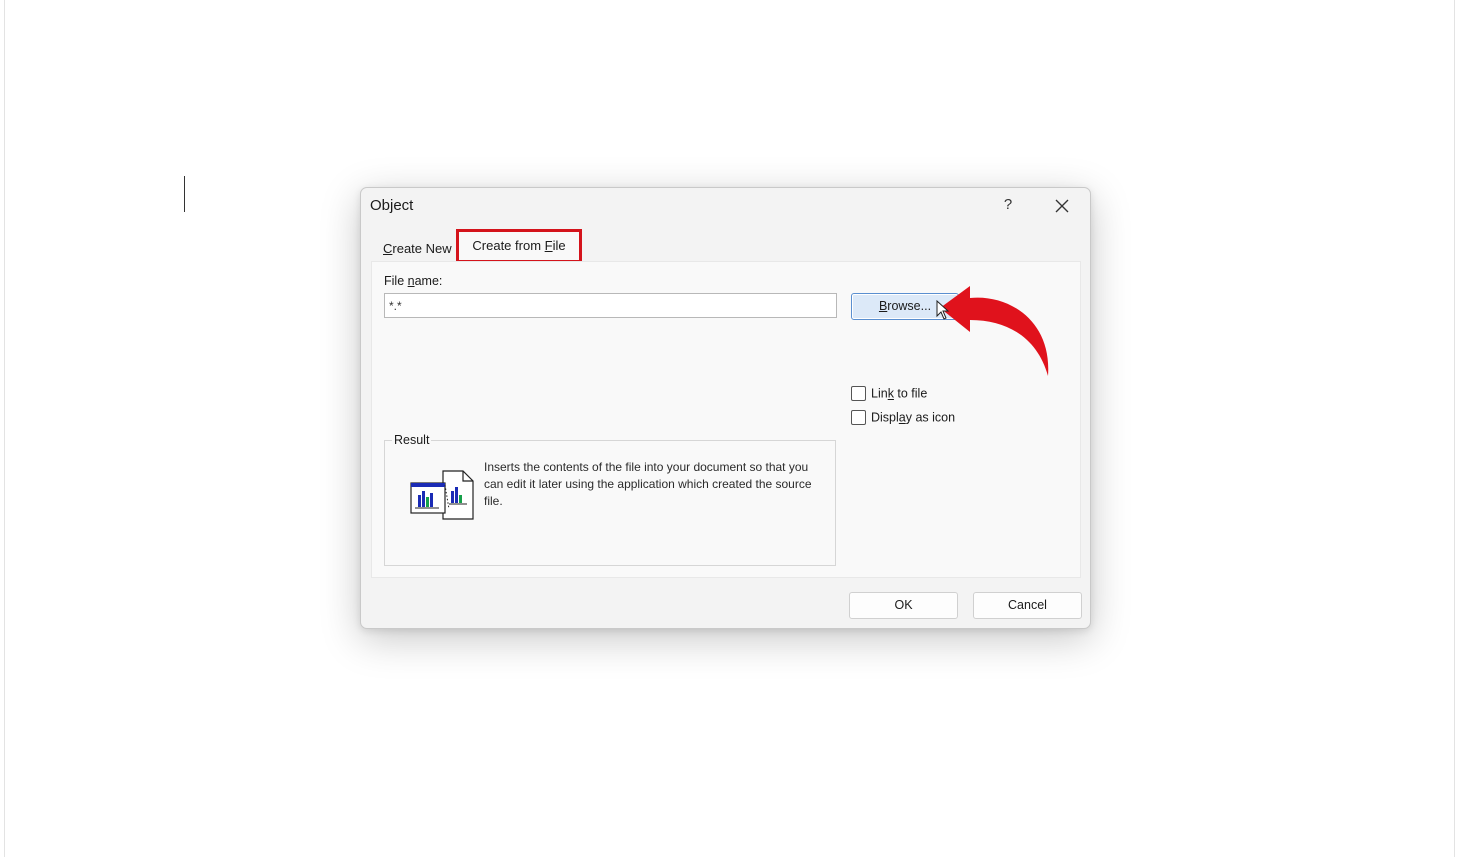  Describe the element at coordinates (858, 418) in the screenshot. I see `display-as-icon-checkbox` at that location.